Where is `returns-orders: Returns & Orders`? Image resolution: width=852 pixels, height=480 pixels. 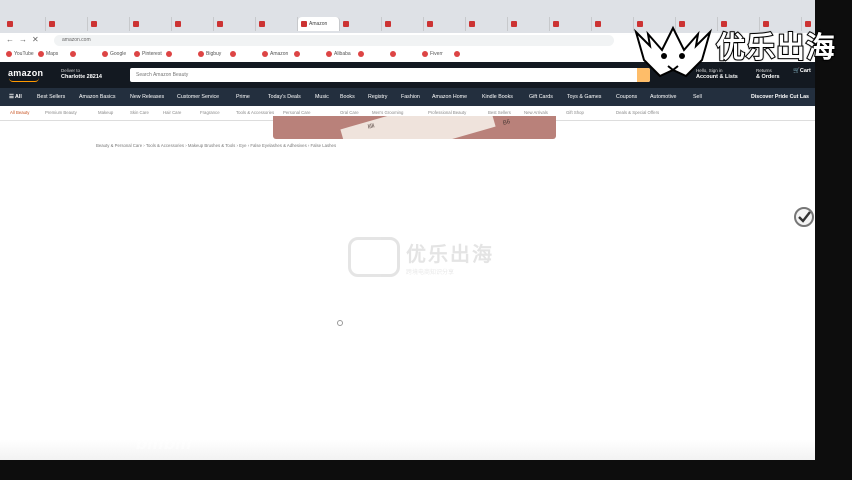
returns-orders: Returns & Orders is located at coordinates (768, 74).